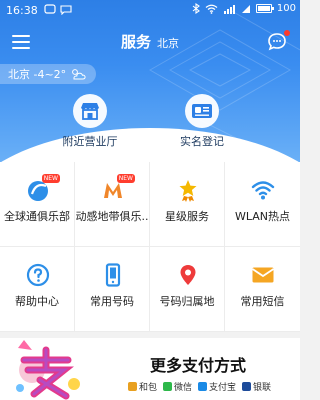 The width and height of the screenshot is (320, 400). Describe the element at coordinates (262, 289) in the screenshot. I see `common-sms-item: 常用短信` at that location.